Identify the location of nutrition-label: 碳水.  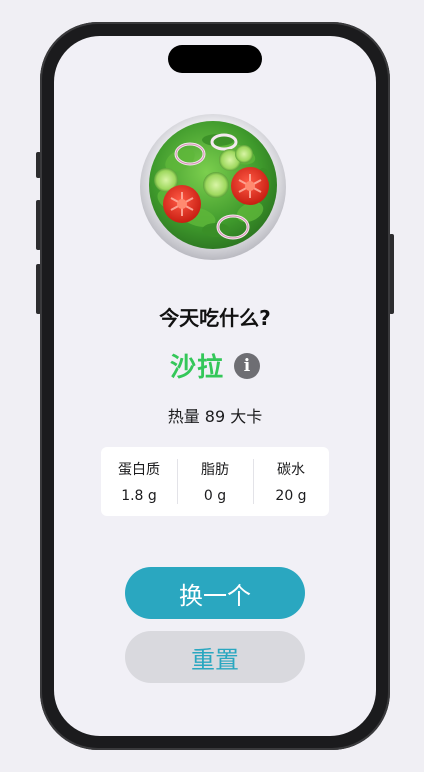
(291, 470).